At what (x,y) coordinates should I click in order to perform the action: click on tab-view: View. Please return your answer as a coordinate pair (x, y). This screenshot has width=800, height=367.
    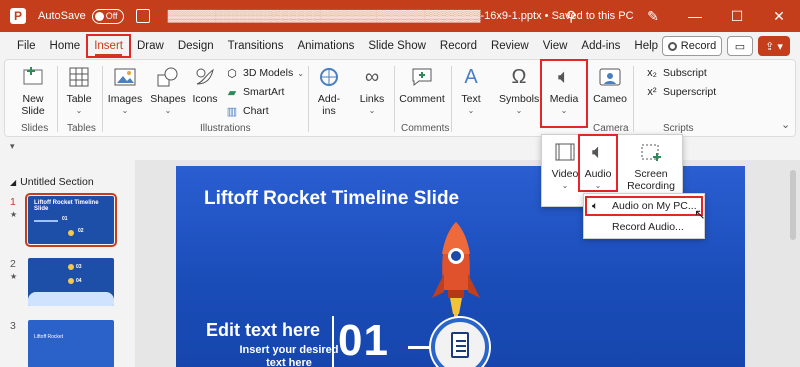
    Looking at the image, I should click on (555, 46).